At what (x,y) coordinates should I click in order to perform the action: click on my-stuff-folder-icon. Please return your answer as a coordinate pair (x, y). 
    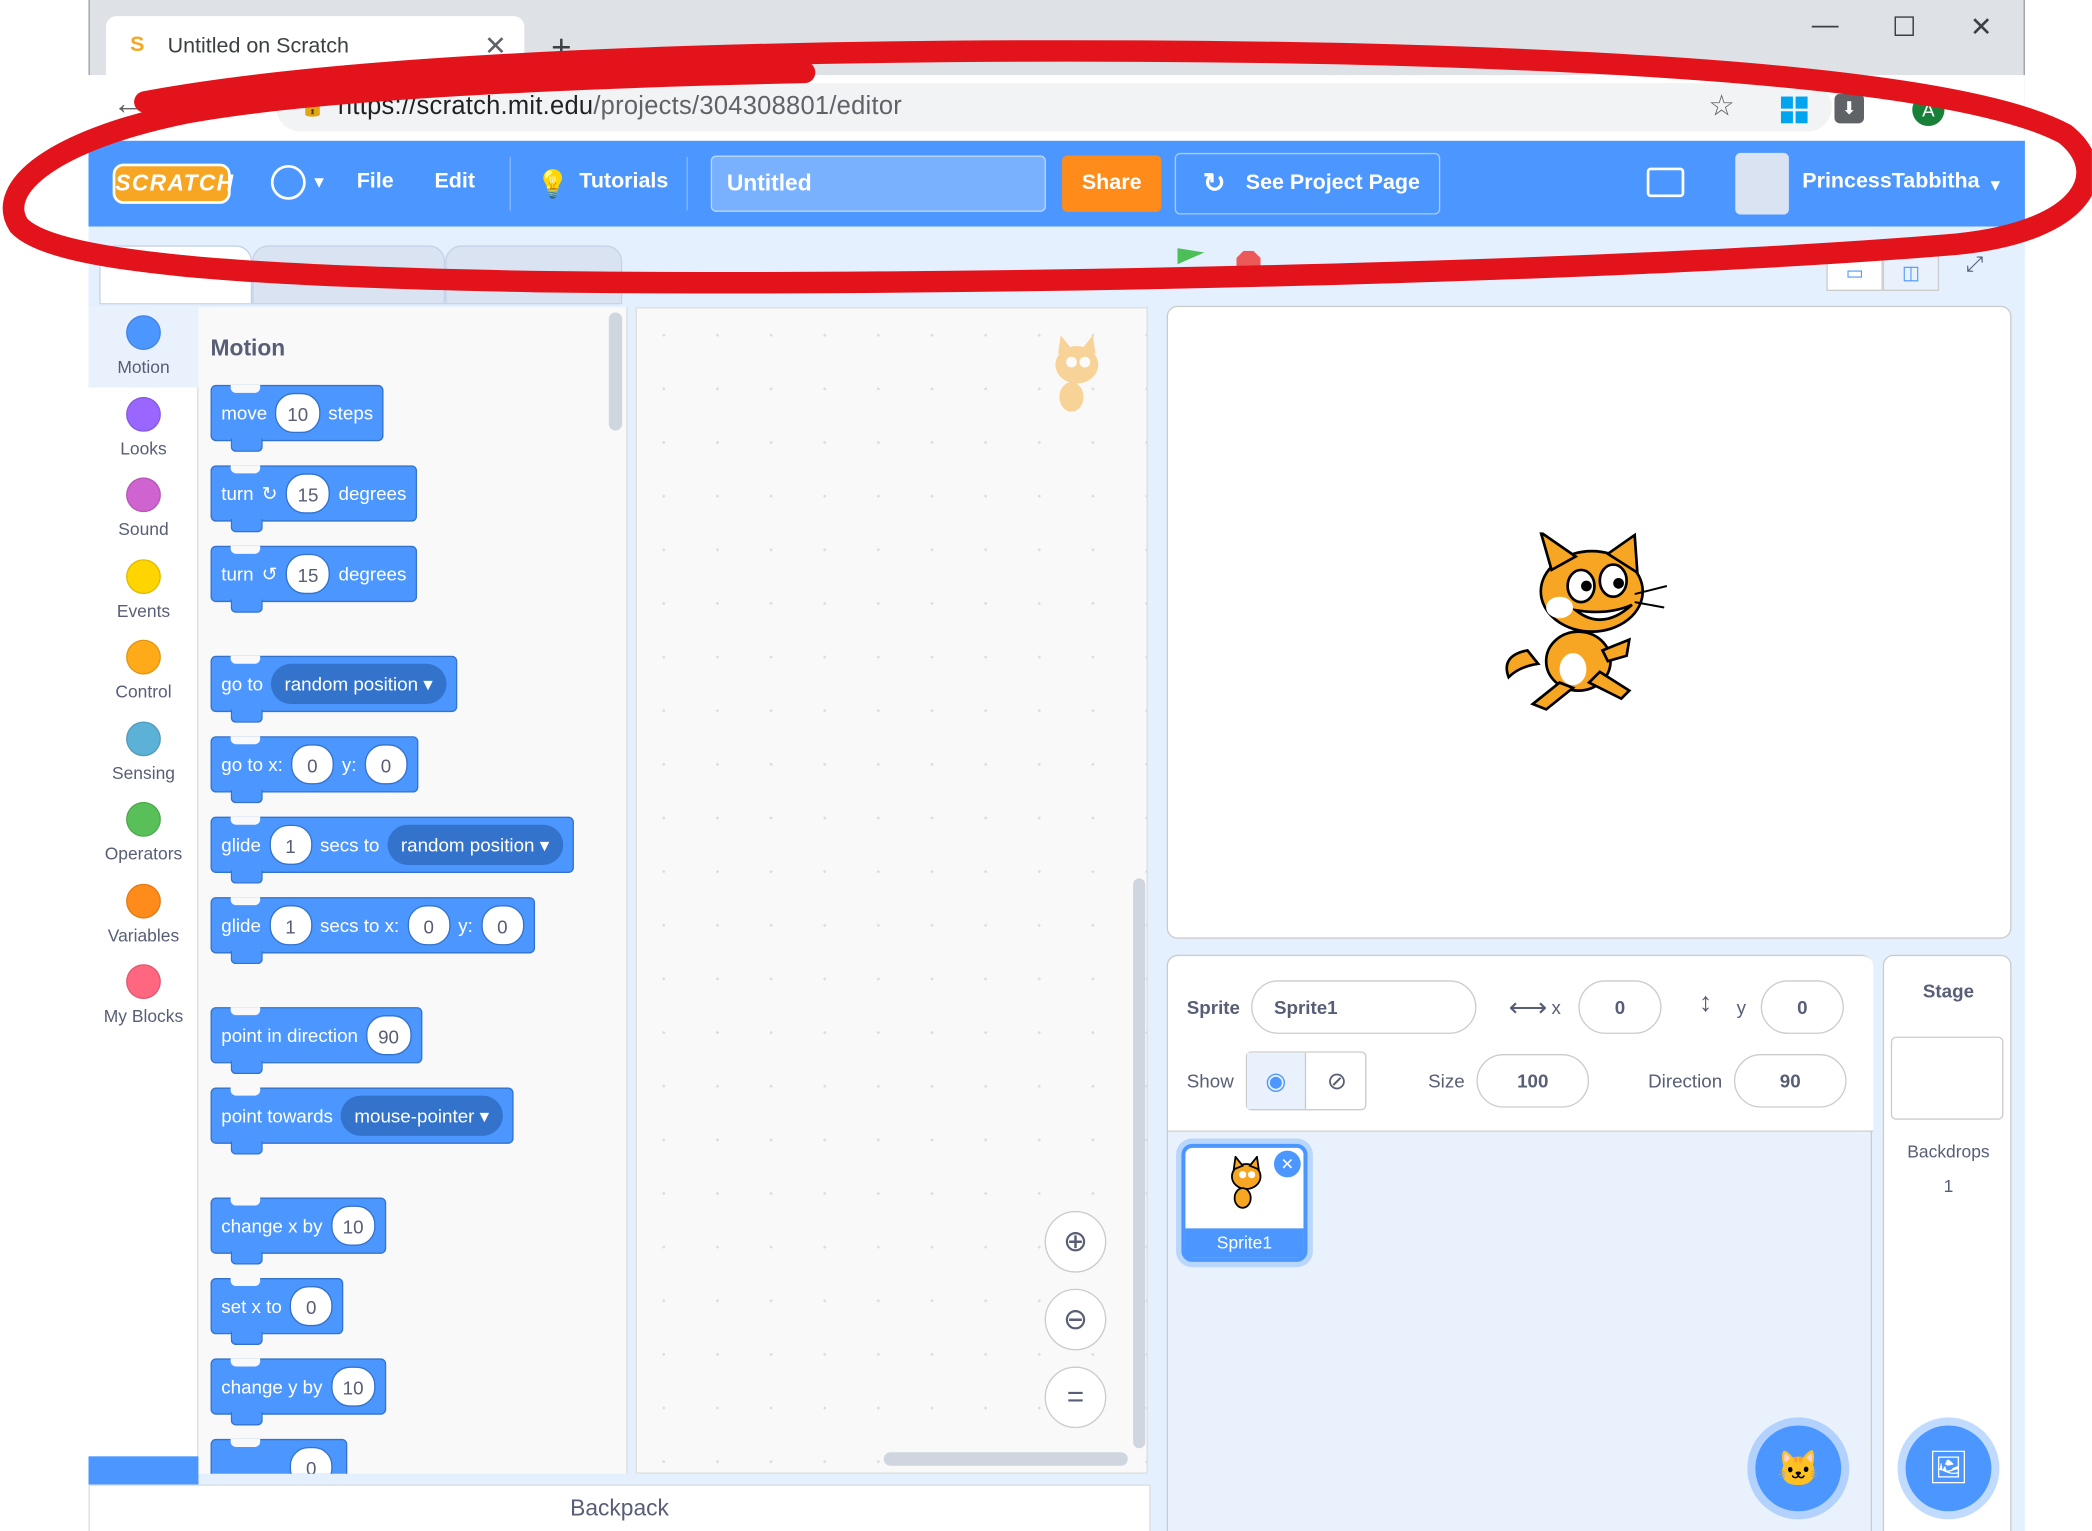
    Looking at the image, I should click on (1665, 182).